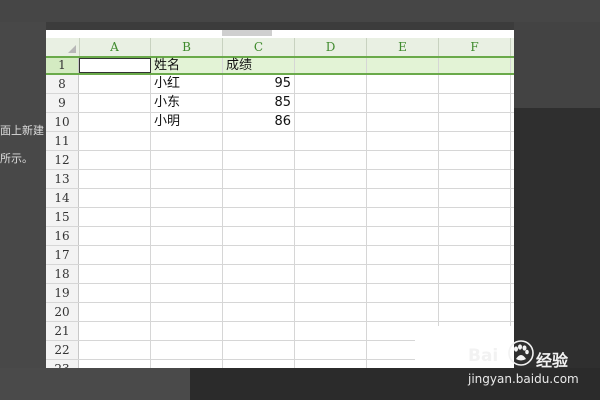 This screenshot has height=400, width=600. Describe the element at coordinates (62, 84) in the screenshot. I see `row-header: 8` at that location.